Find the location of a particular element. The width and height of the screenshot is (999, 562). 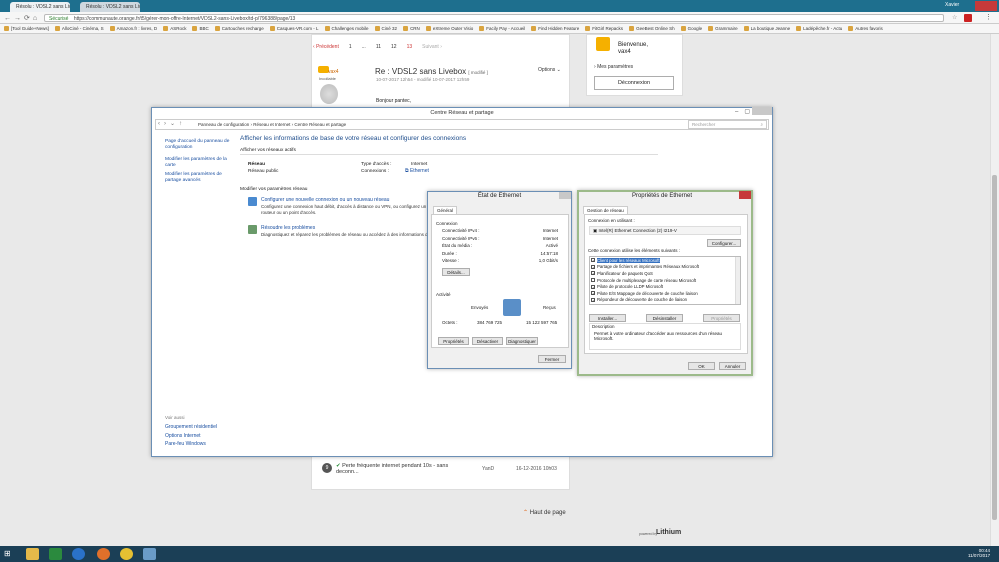

access-type-label: Type d'accès : is located at coordinates (376, 164).